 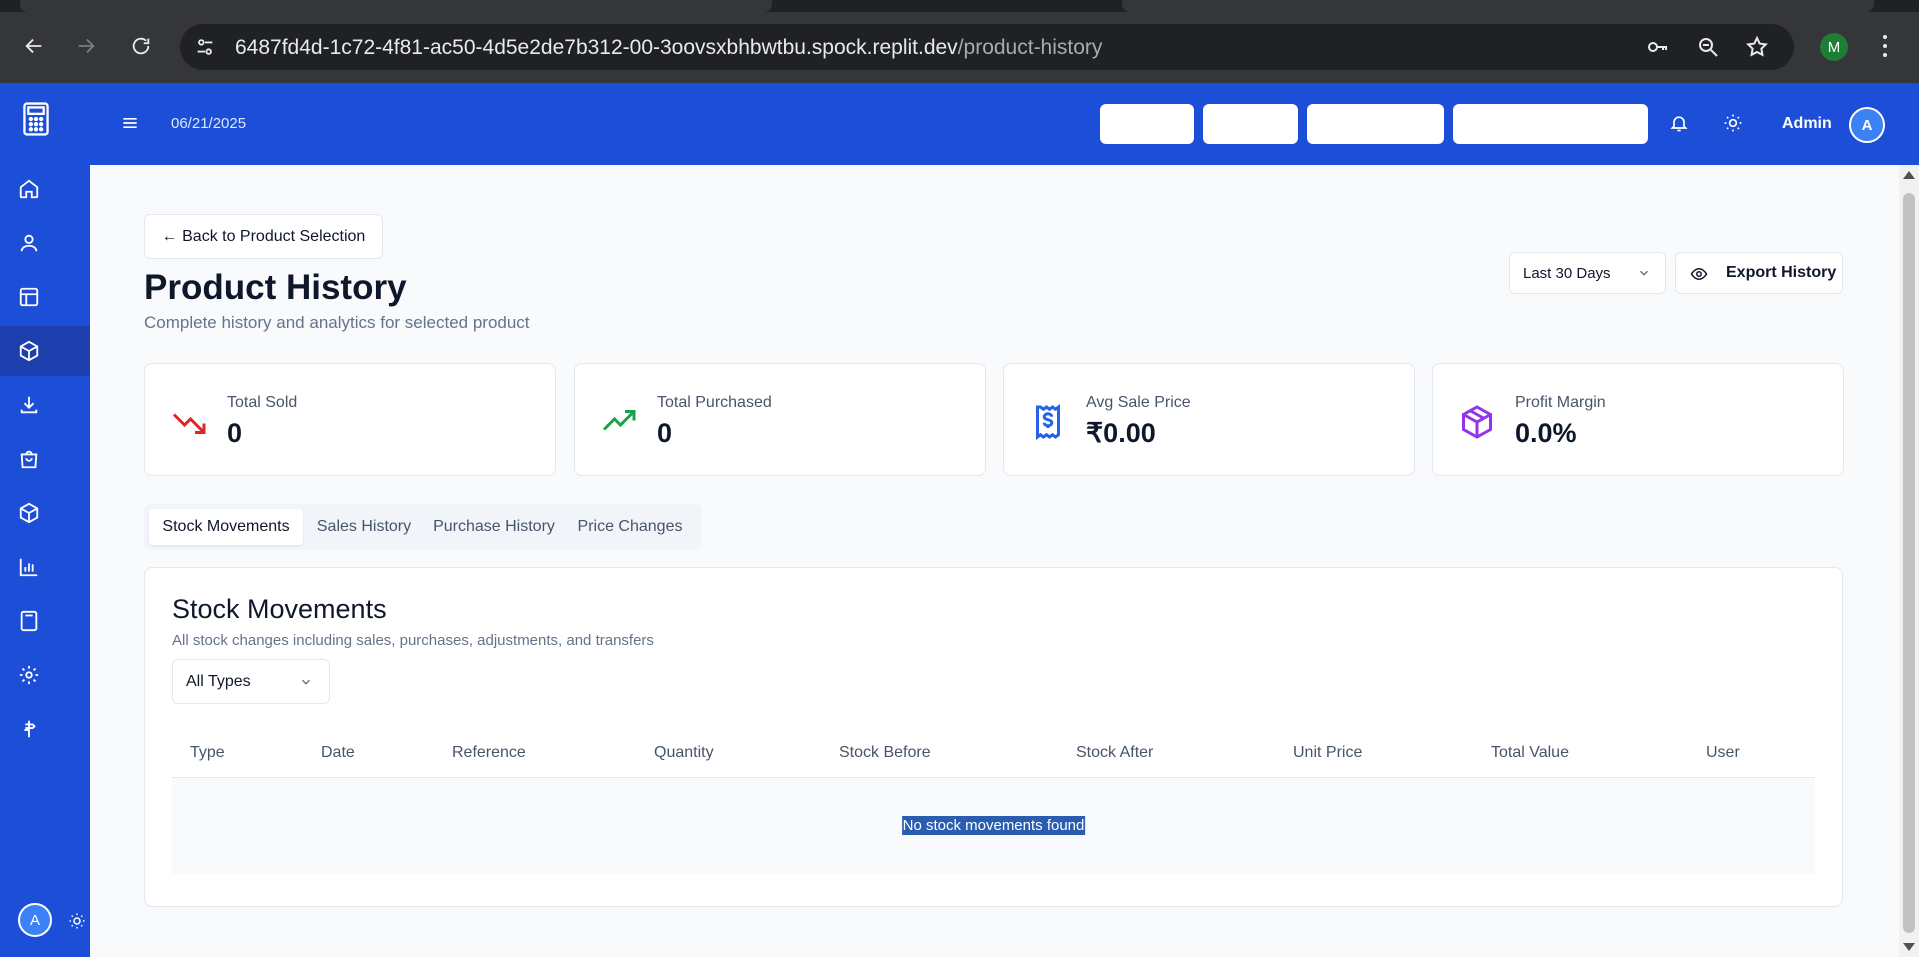 I want to click on sidebar-item-orders, so click(x=45, y=459).